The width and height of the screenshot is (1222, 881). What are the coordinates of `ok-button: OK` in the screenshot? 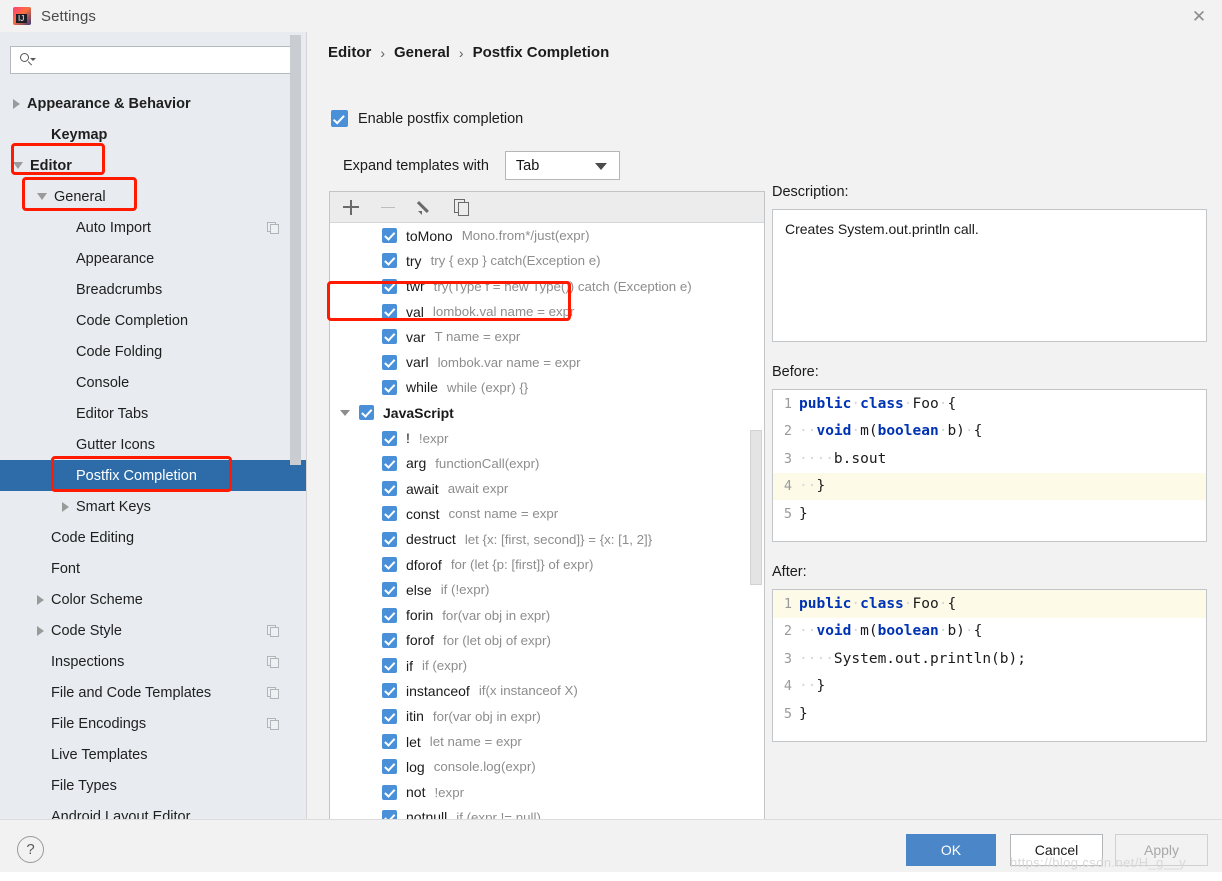 It's located at (951, 850).